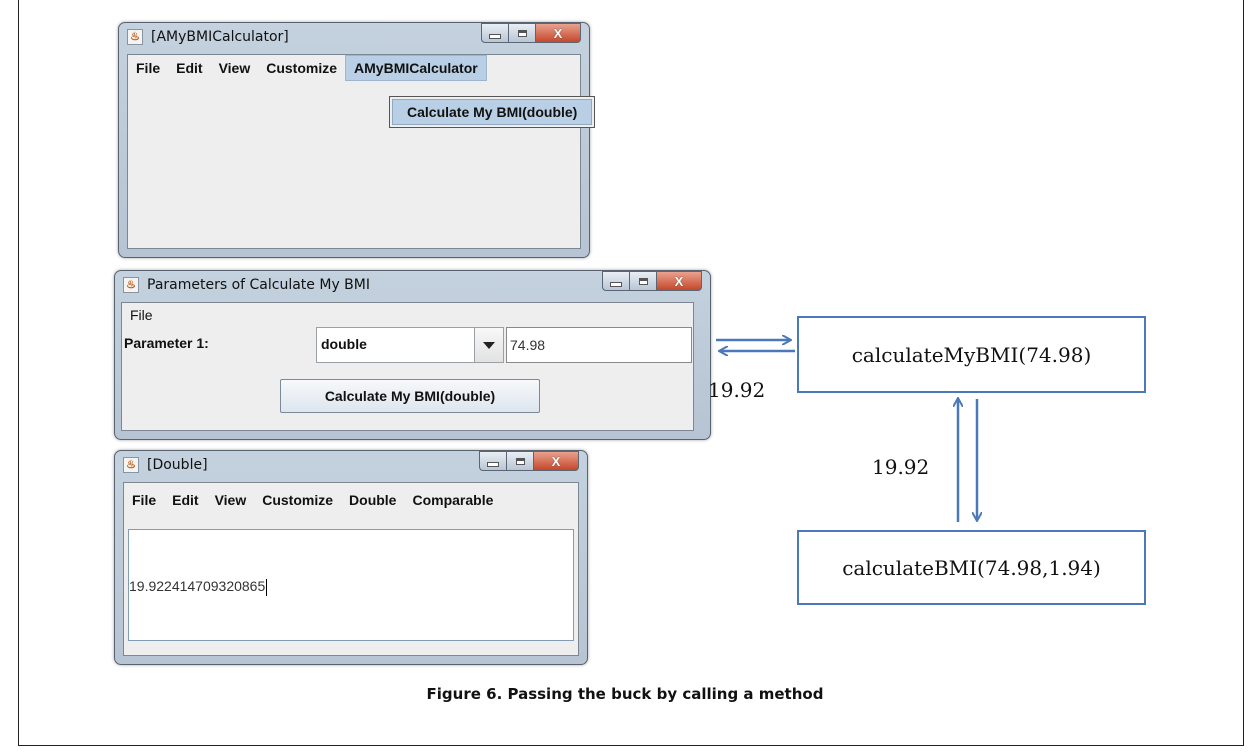  I want to click on double-value: 19.922414709320865, so click(198, 587).